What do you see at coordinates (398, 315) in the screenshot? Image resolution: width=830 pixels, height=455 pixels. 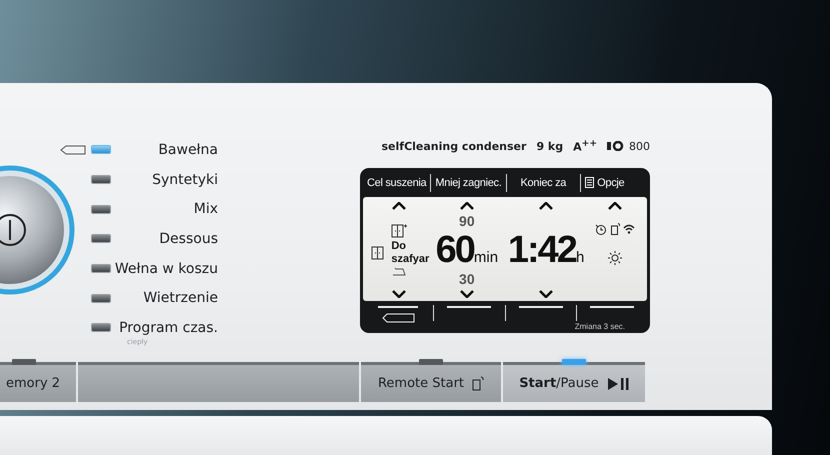 I see `back-tag-icon` at bounding box center [398, 315].